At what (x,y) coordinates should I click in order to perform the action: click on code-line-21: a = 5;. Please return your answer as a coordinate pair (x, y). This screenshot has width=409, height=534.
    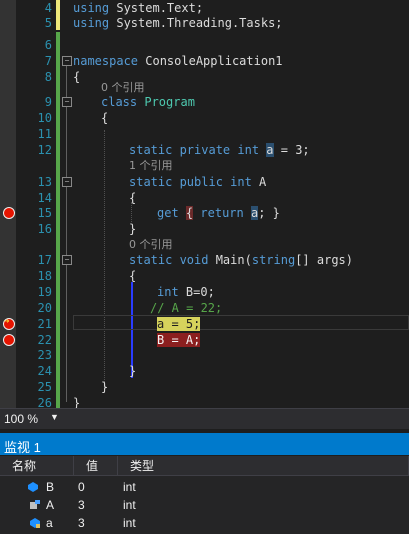
    Looking at the image, I should click on (179, 324).